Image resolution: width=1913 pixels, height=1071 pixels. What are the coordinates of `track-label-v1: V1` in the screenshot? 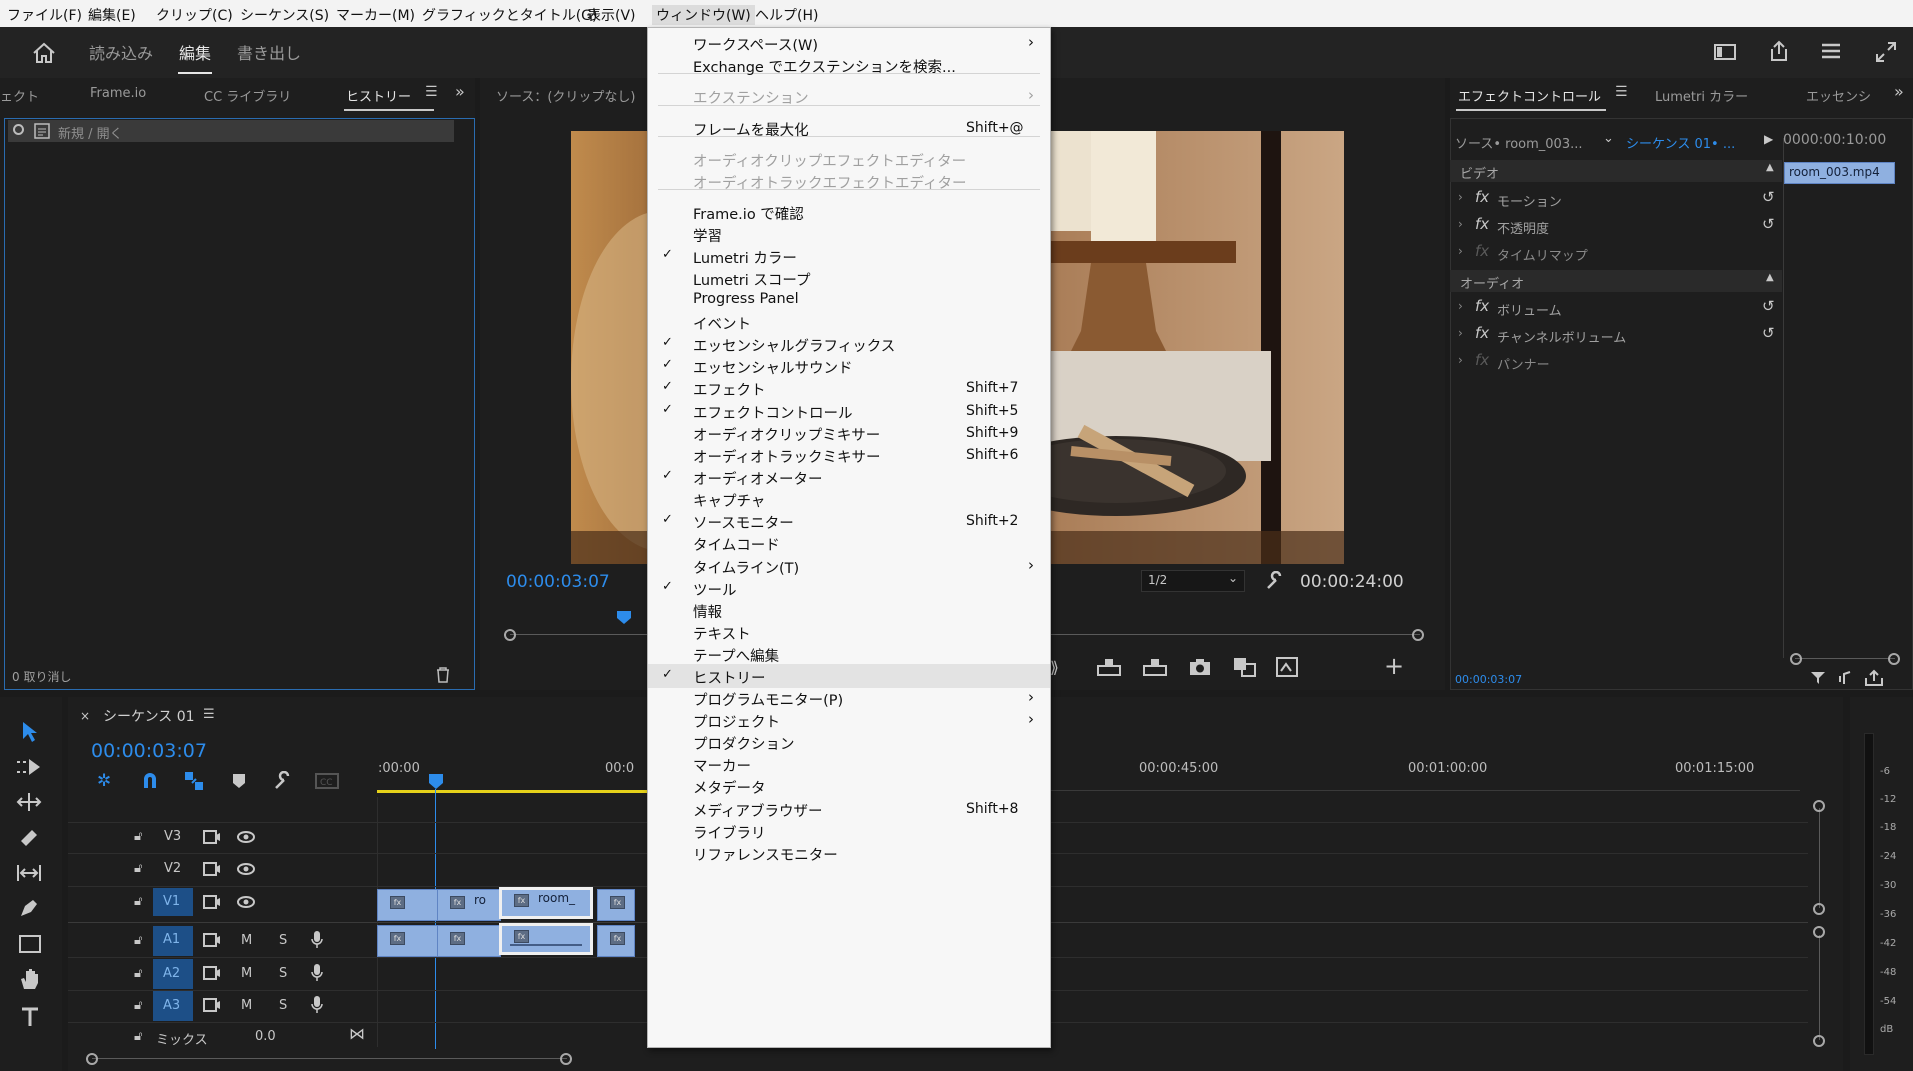 It's located at (171, 901).